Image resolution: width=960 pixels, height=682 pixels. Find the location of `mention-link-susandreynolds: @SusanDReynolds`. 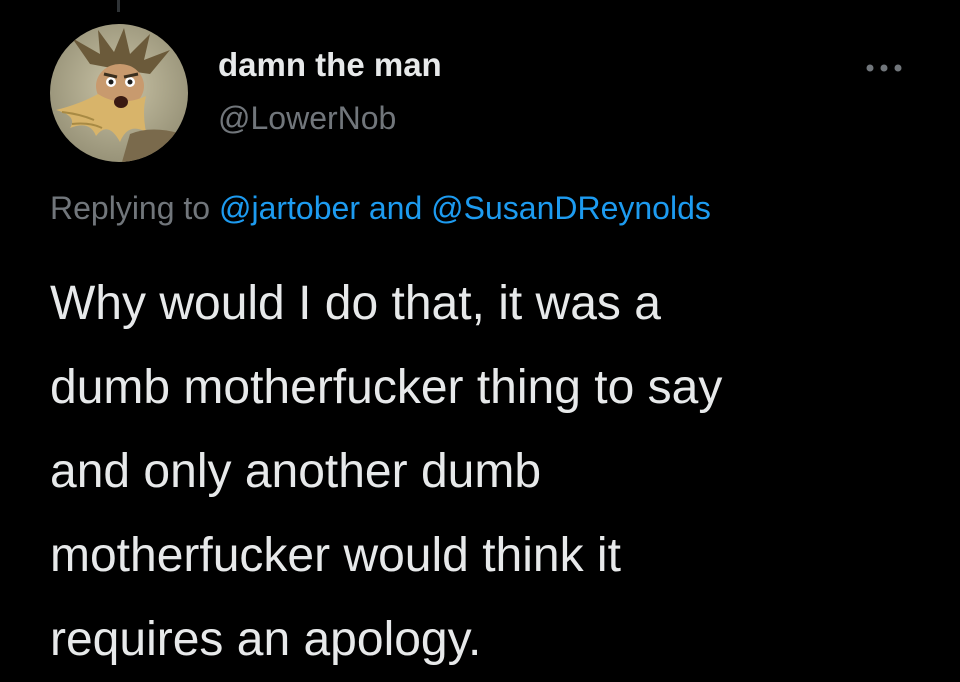

mention-link-susandreynolds: @SusanDReynolds is located at coordinates (571, 208).